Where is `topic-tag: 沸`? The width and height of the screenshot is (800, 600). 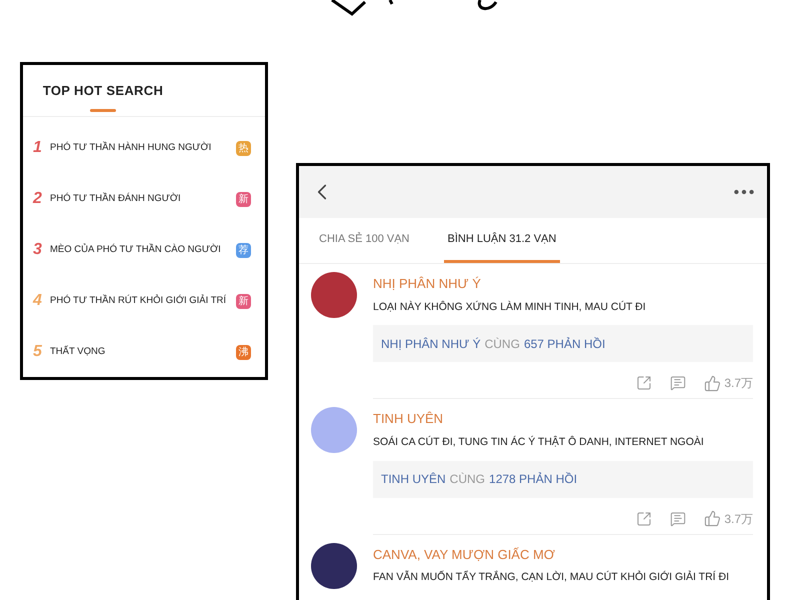 topic-tag: 沸 is located at coordinates (243, 352).